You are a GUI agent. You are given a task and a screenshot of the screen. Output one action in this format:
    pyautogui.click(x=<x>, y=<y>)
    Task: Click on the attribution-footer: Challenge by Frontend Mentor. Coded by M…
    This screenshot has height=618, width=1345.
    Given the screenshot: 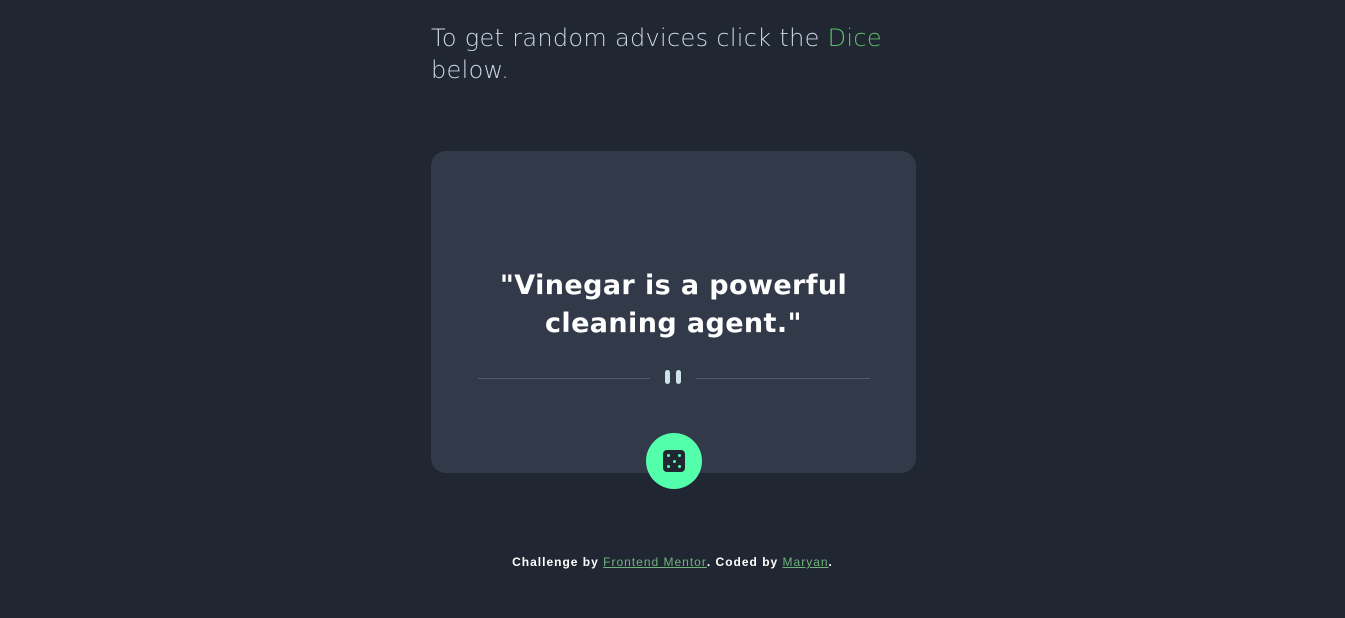 What is the action you would take?
    pyautogui.click(x=672, y=562)
    